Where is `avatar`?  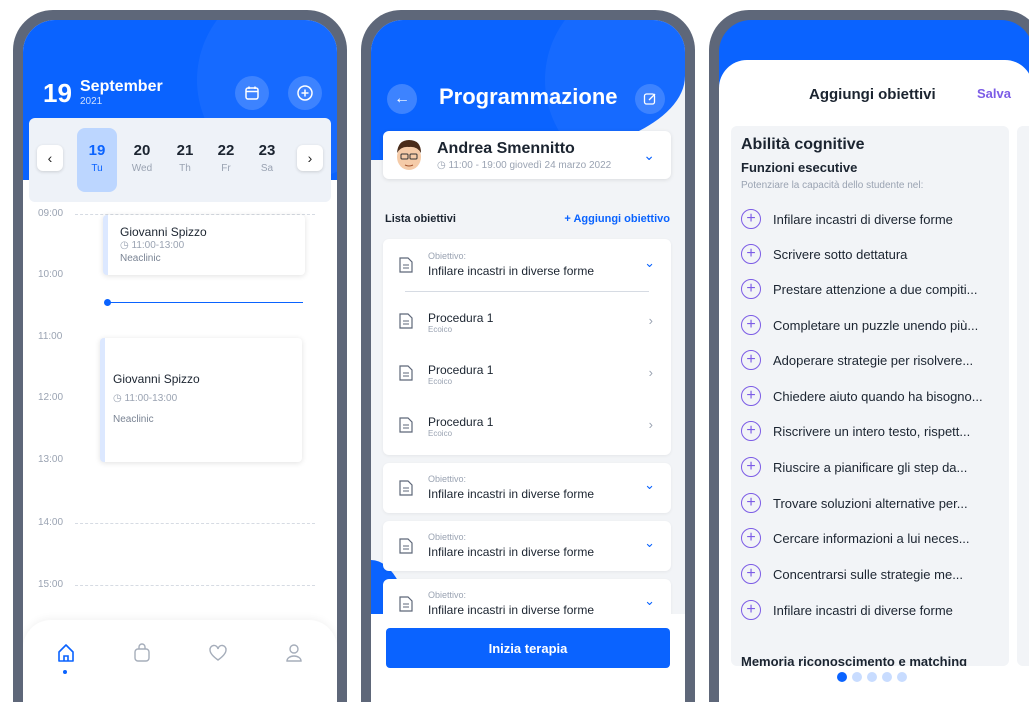 avatar is located at coordinates (409, 155).